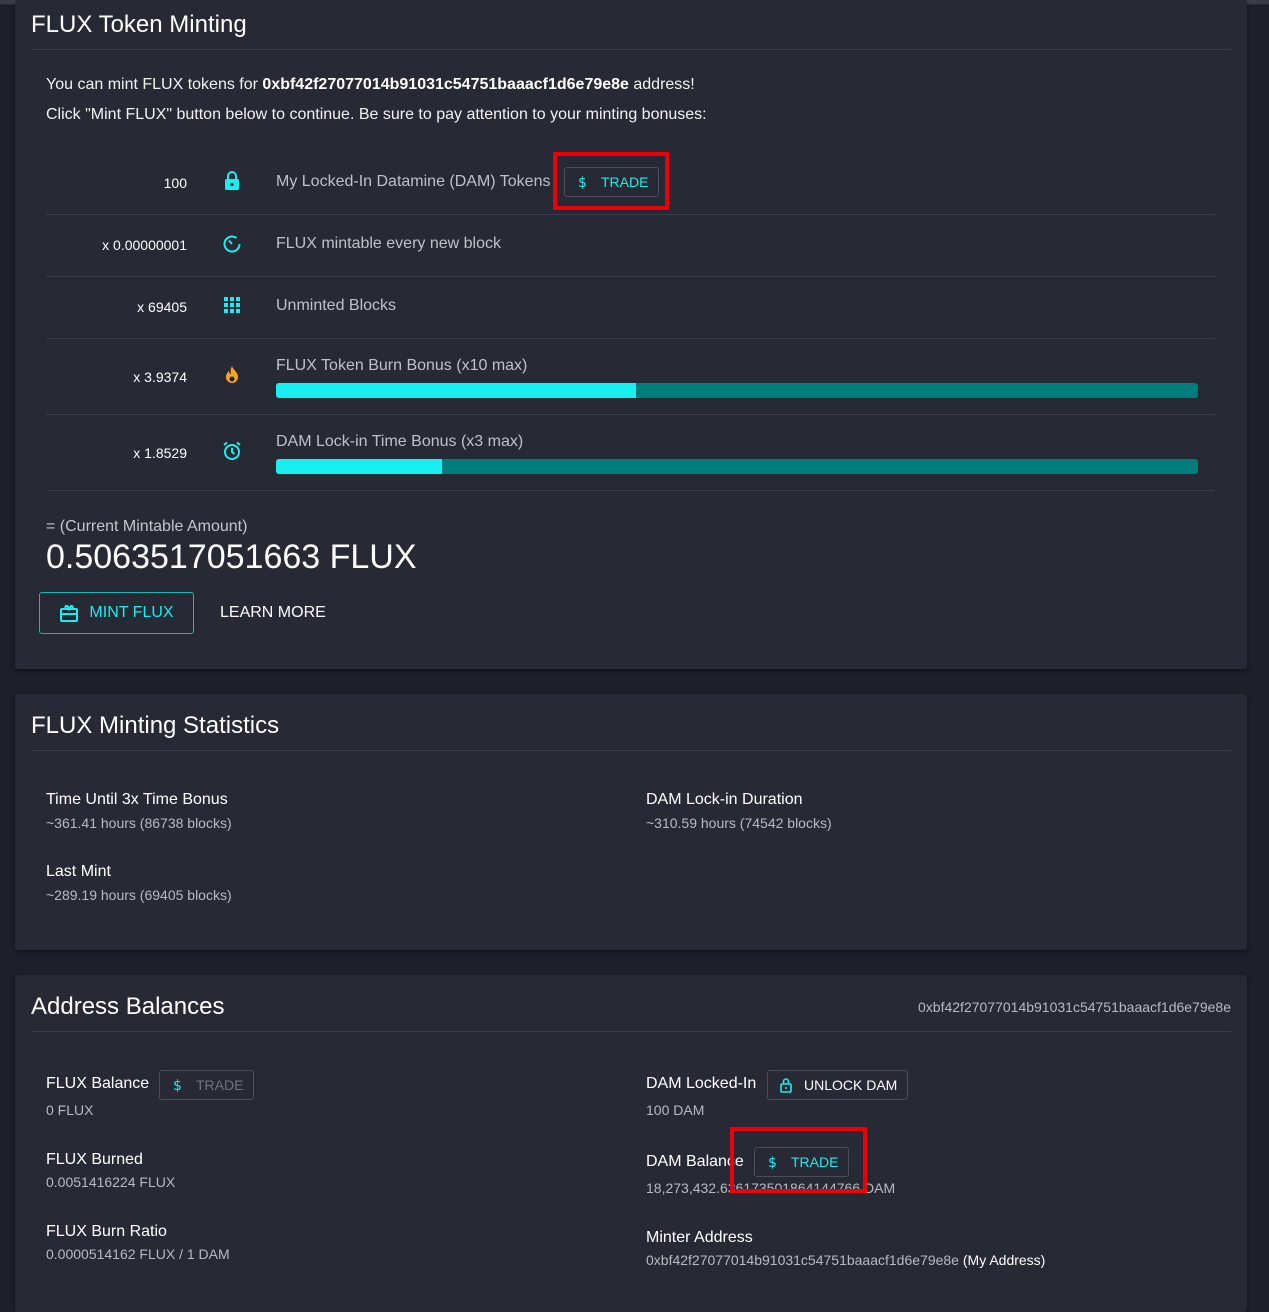  What do you see at coordinates (111, 1182) in the screenshot?
I see `flux-burned-value: 0.0051416224 FLUX` at bounding box center [111, 1182].